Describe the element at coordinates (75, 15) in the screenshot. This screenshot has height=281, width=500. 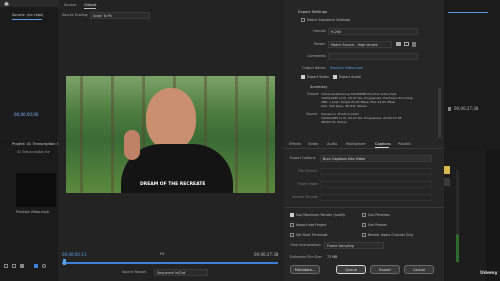
I see `source-scaling-label: Source Scaling:` at that location.